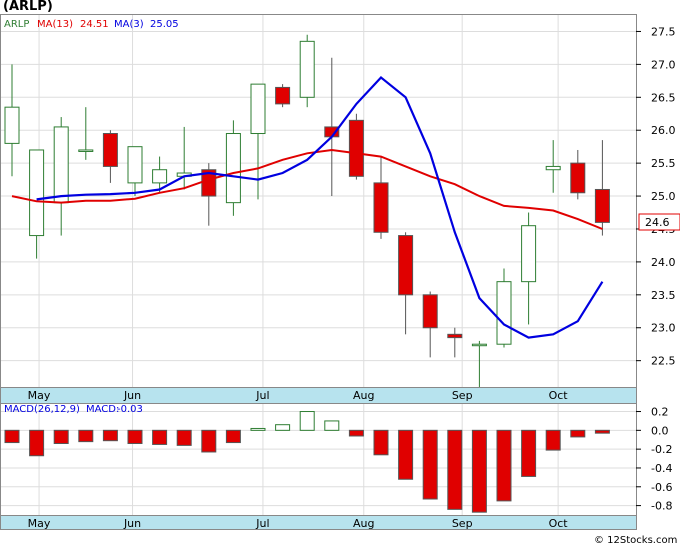  Describe the element at coordinates (559, 395) in the screenshot. I see `price-month-label: Oct` at that location.